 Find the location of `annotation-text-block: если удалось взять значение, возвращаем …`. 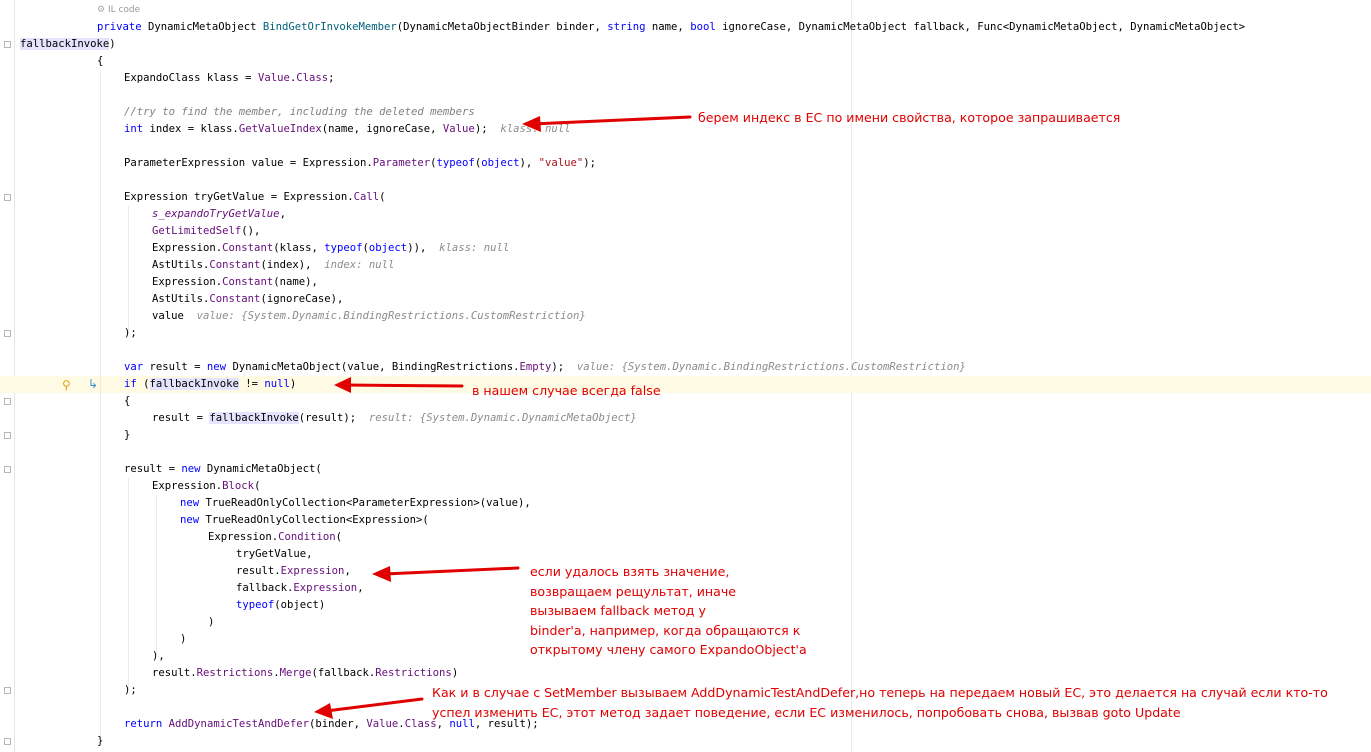

annotation-text-block: если удалось взять значение, возвращаем … is located at coordinates (668, 611).